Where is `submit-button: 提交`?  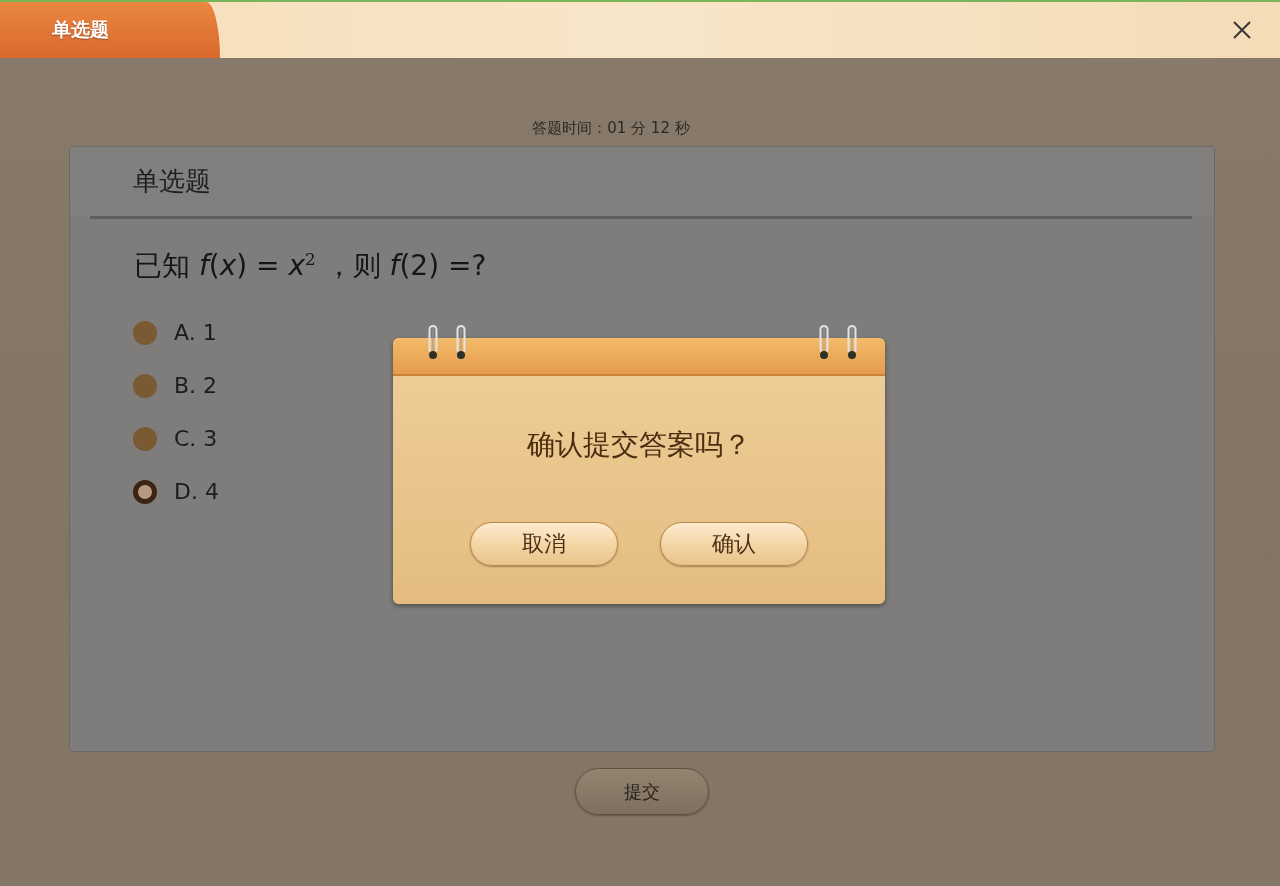 submit-button: 提交 is located at coordinates (642, 791).